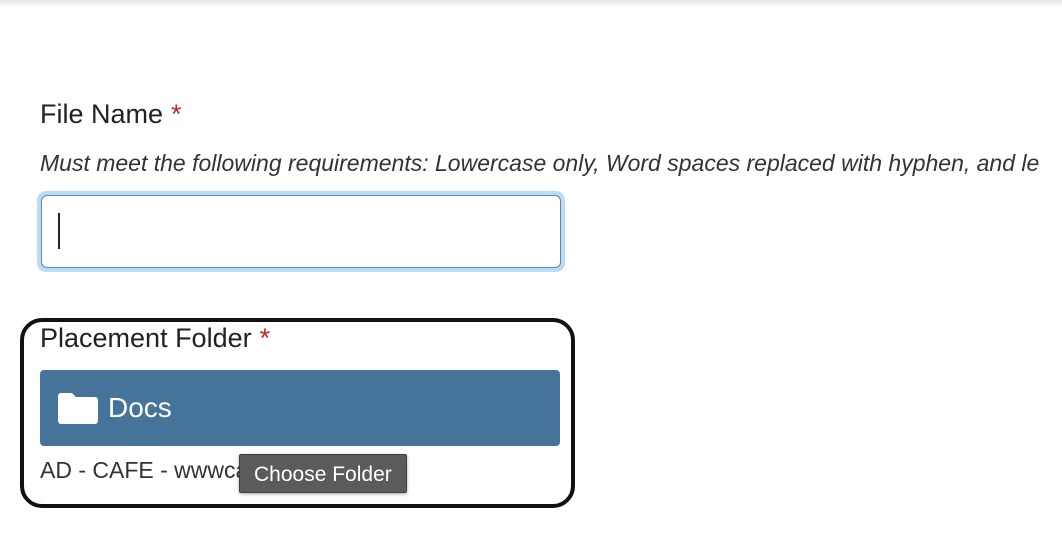  I want to click on file-name-focus-ring, so click(301, 231).